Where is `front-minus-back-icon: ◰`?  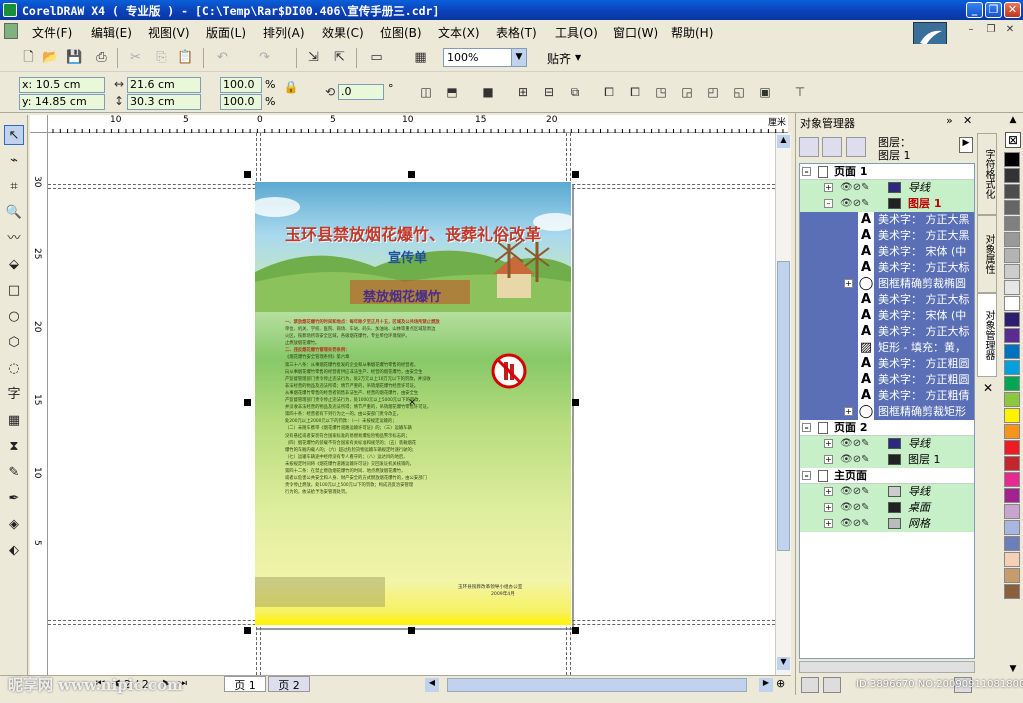
front-minus-back-icon: ◰ is located at coordinates (713, 92).